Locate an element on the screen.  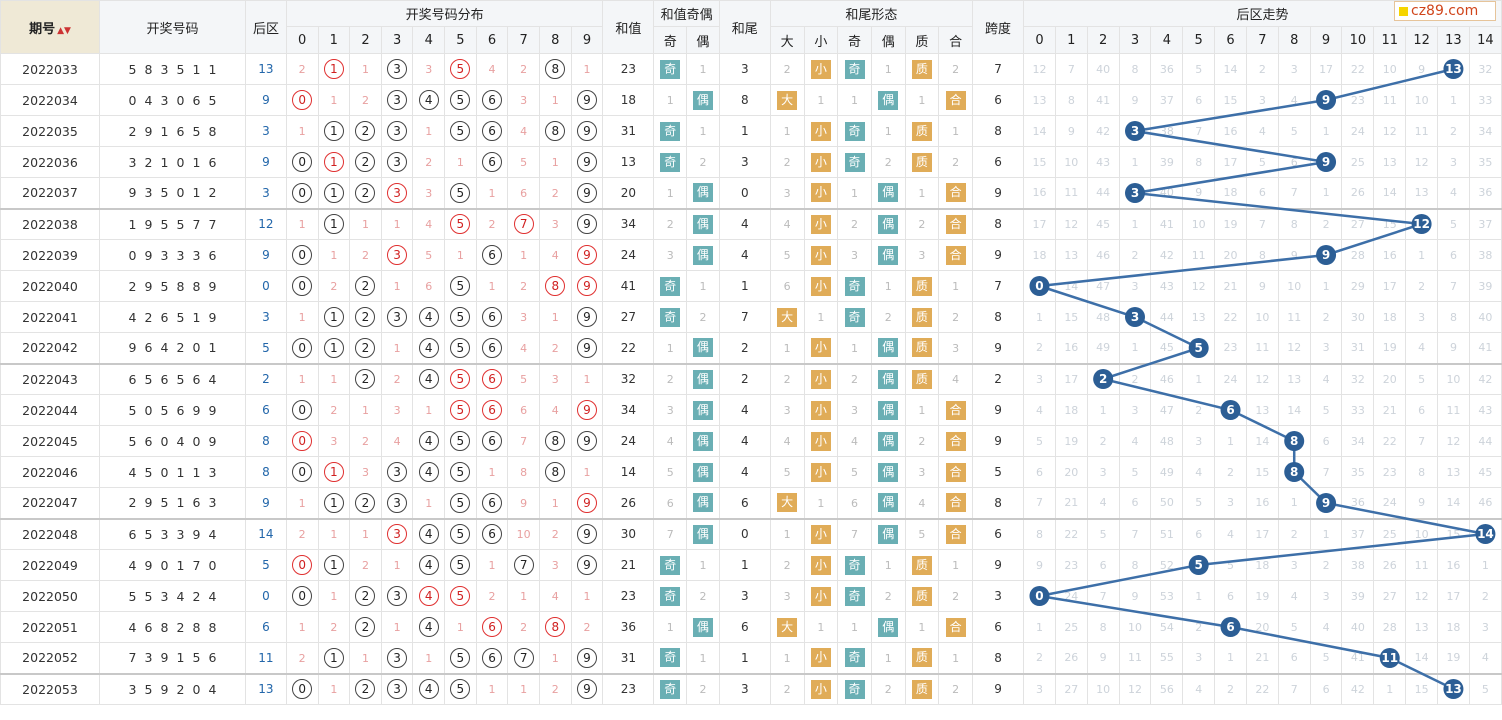
tail-even-col-header: 偶 is located at coordinates (888, 40).